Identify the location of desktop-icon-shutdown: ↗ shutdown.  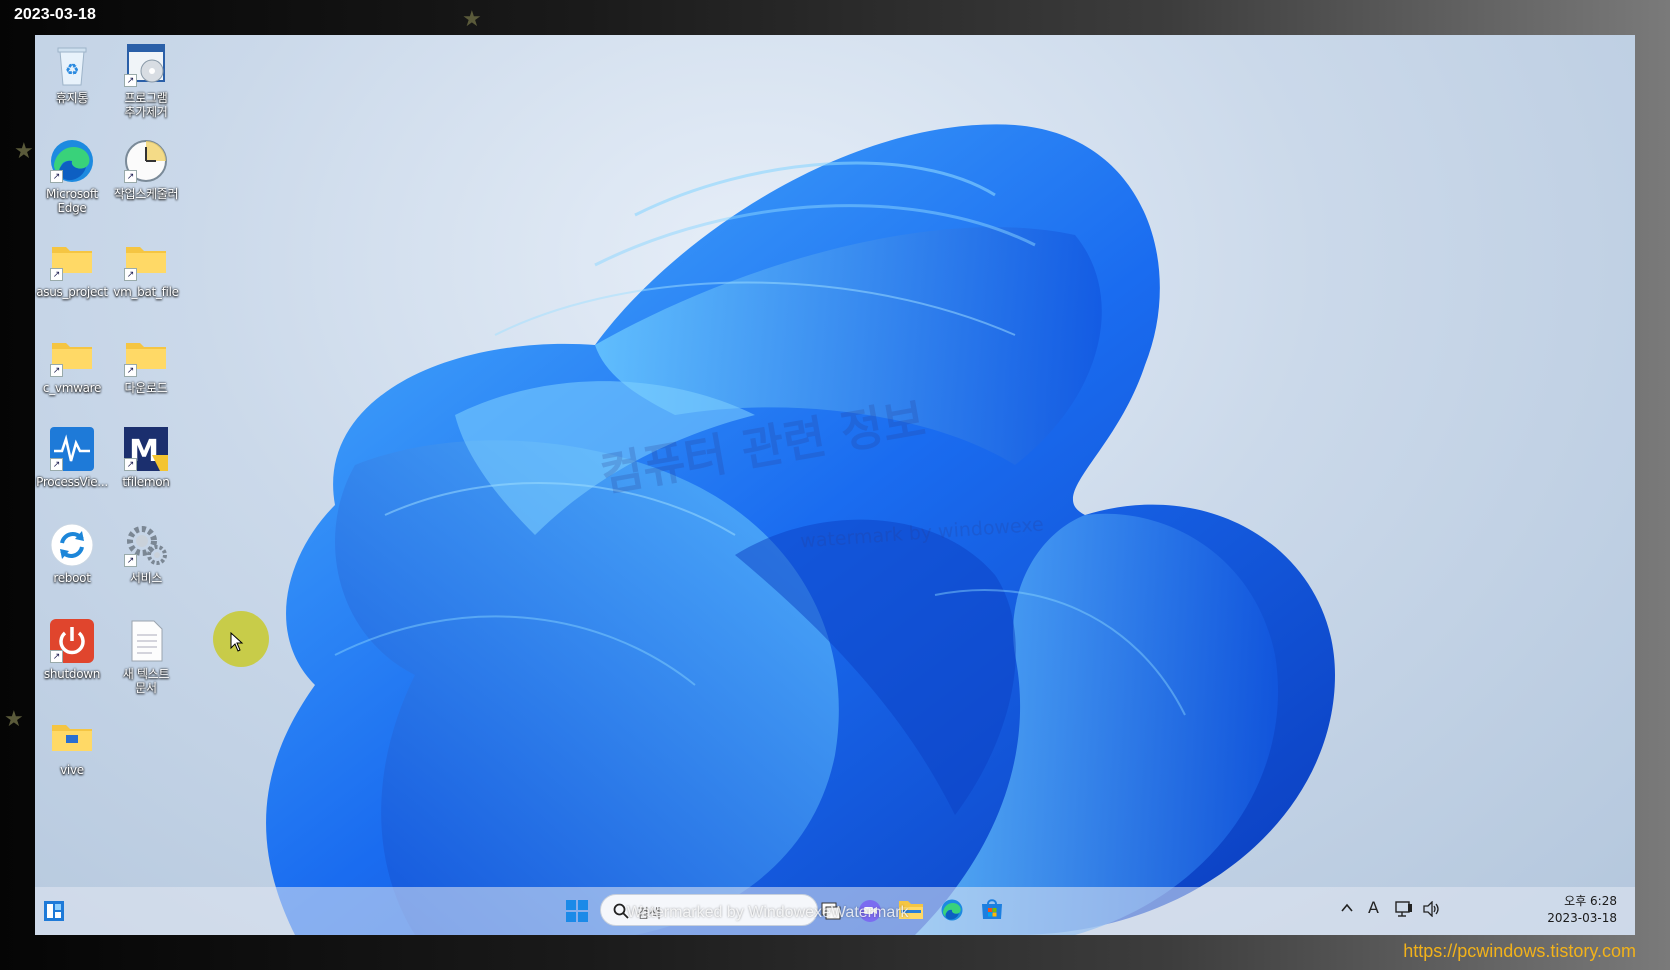
(72, 649).